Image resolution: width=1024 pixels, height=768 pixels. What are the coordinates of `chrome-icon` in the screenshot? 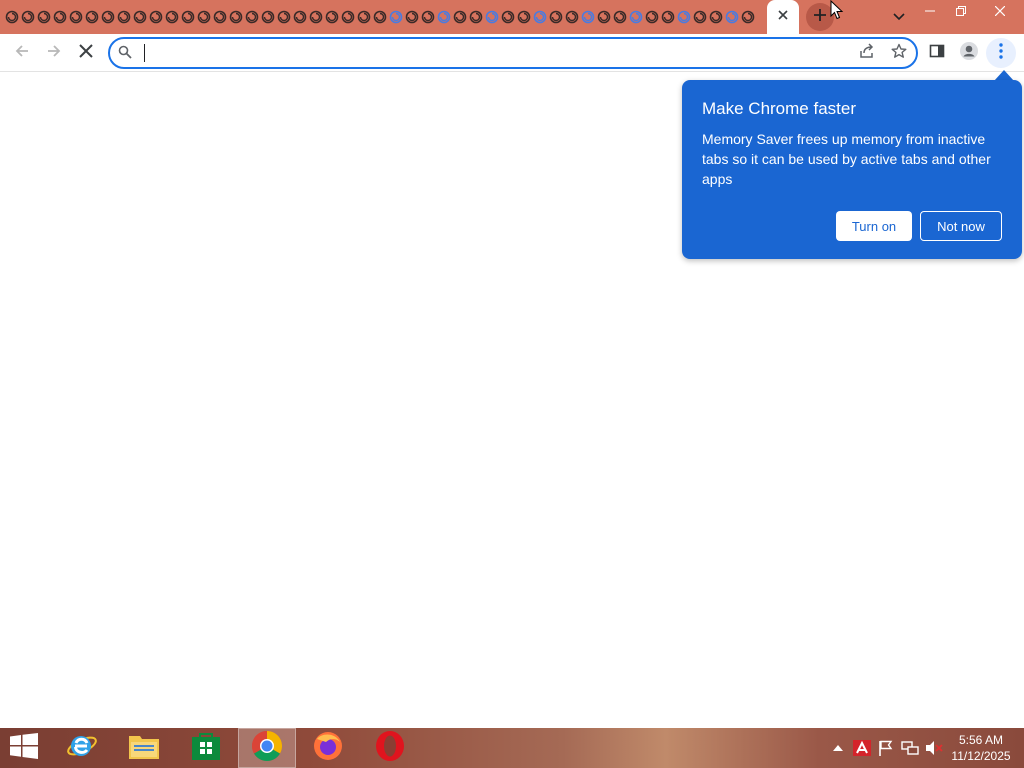 It's located at (267, 748).